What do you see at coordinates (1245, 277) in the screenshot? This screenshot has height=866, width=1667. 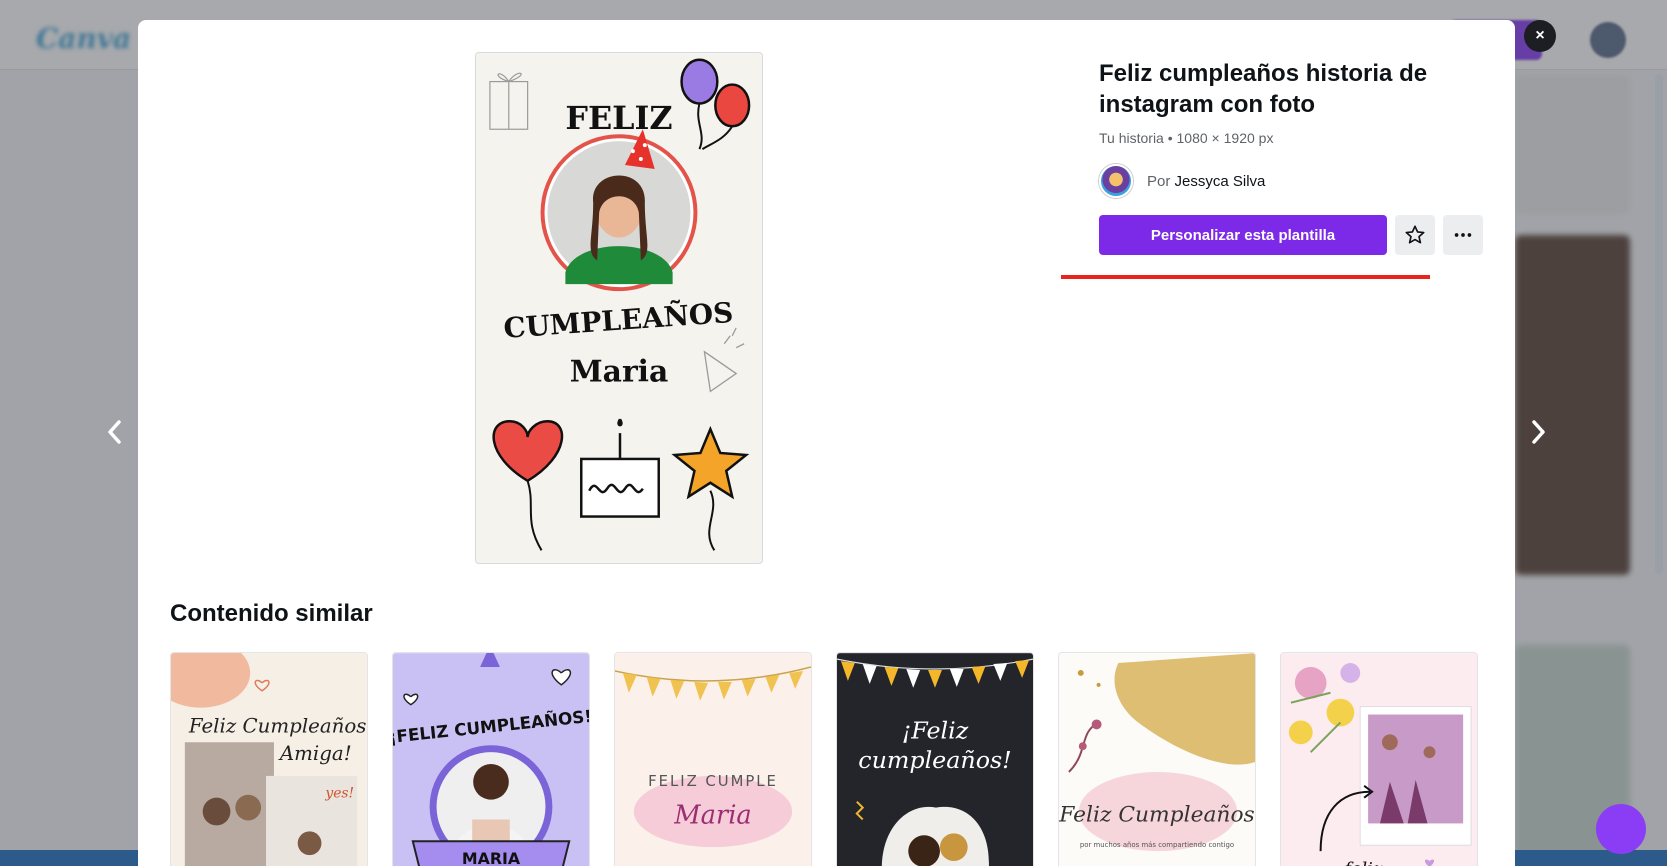 I see `highlight-underline` at bounding box center [1245, 277].